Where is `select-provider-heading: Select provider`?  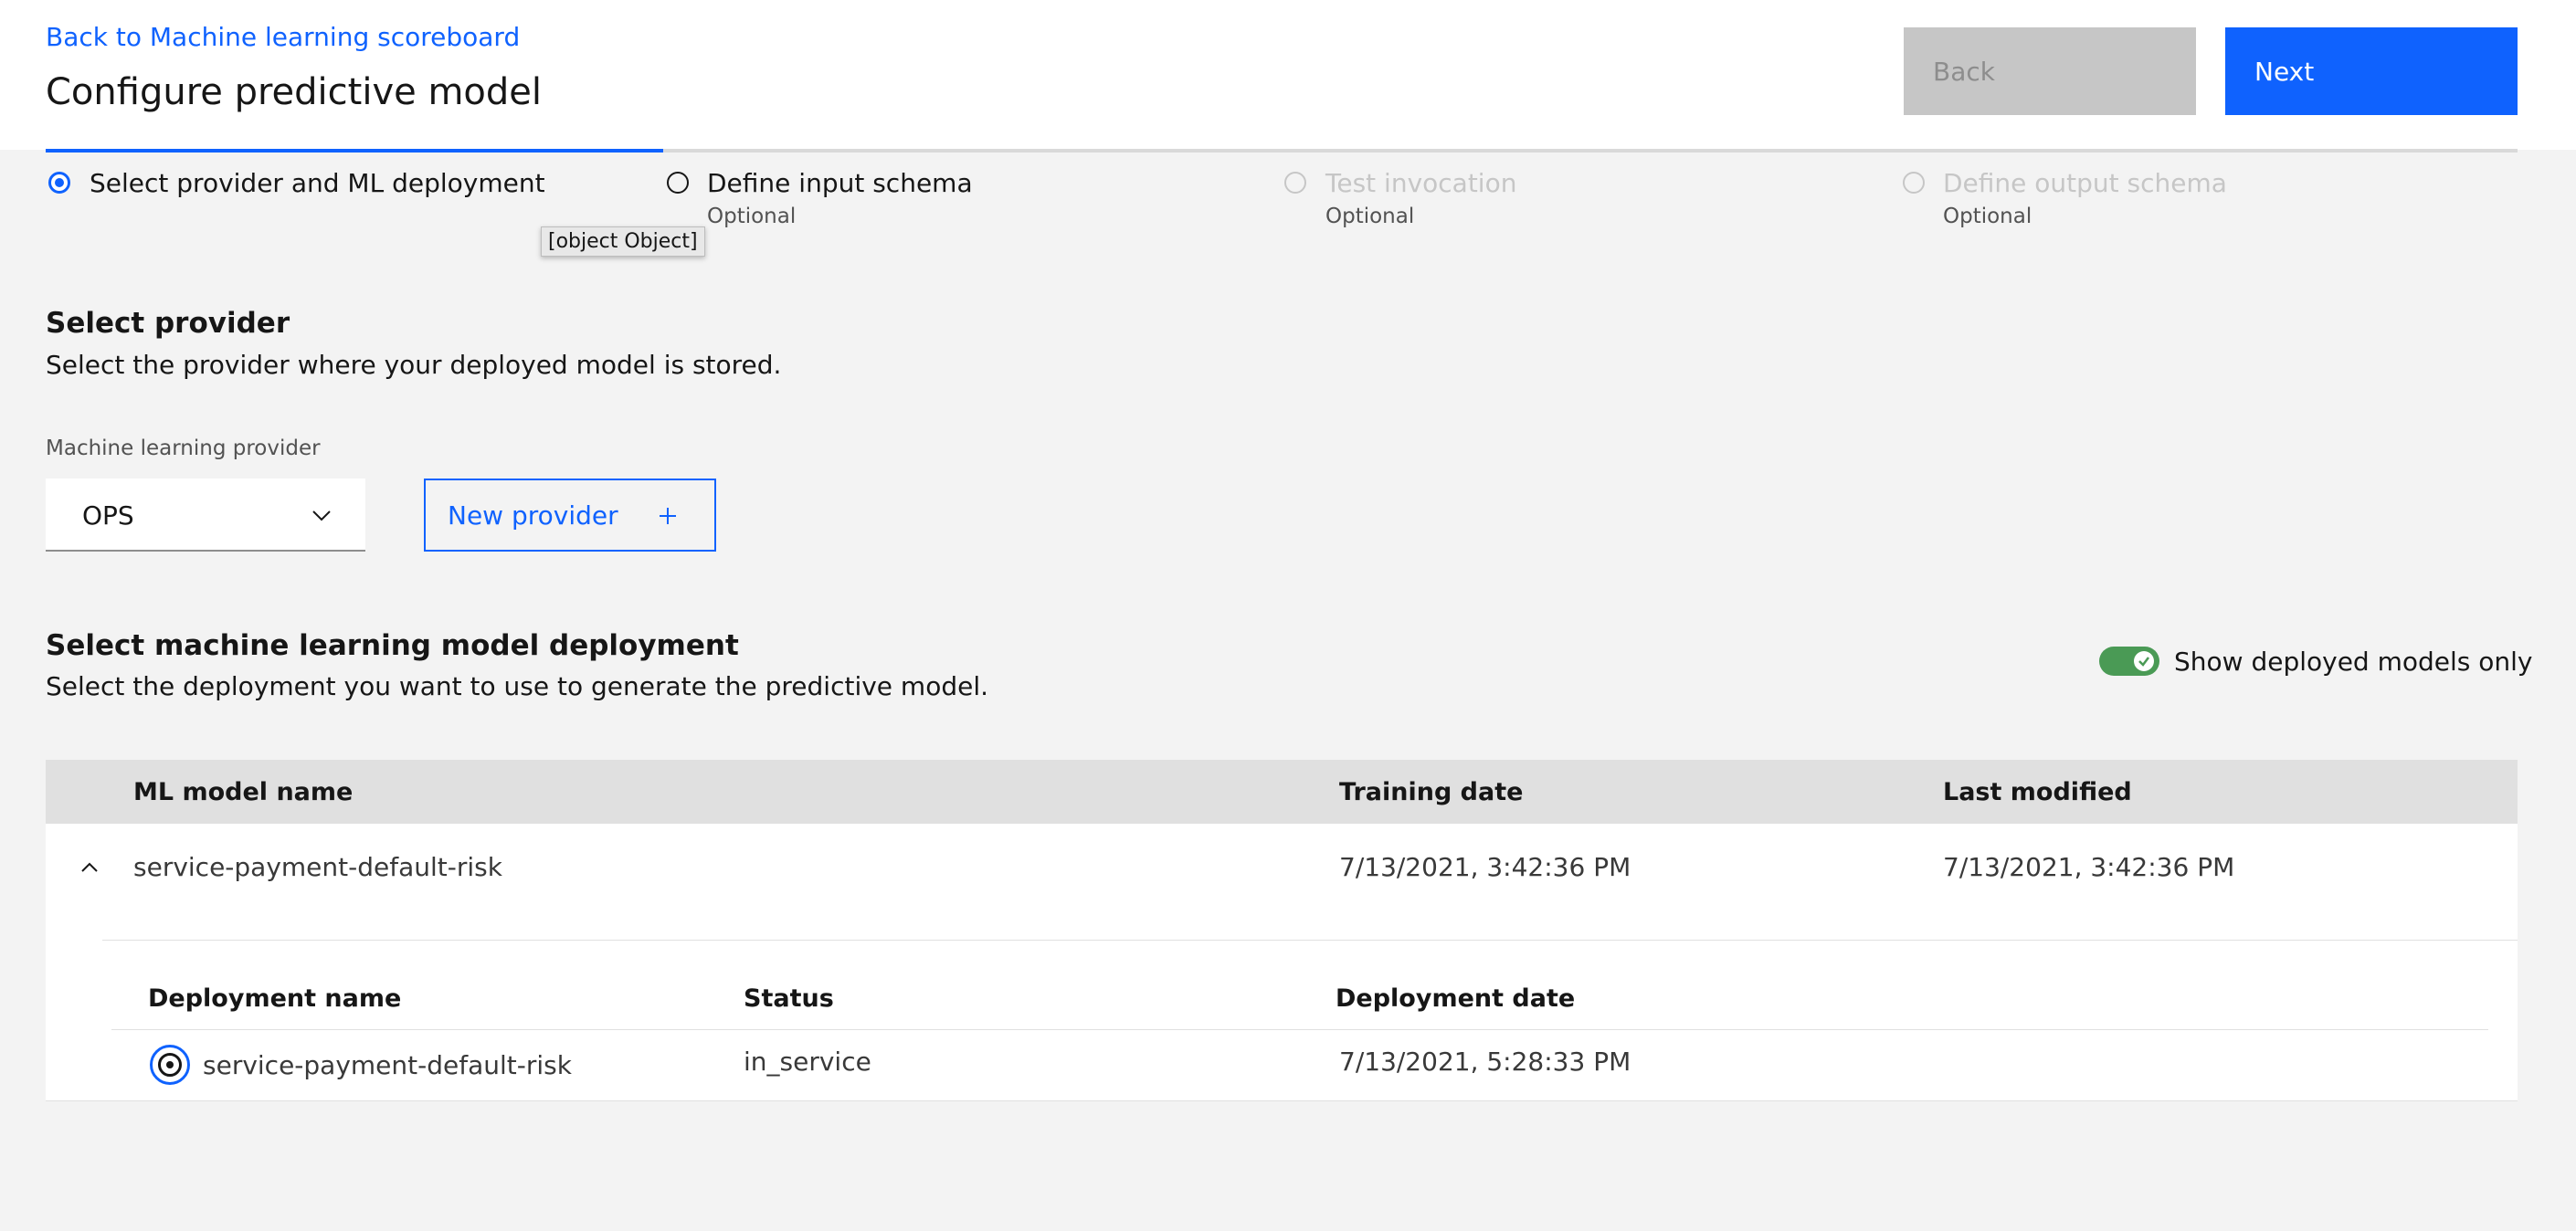
select-provider-heading: Select provider is located at coordinates (168, 323).